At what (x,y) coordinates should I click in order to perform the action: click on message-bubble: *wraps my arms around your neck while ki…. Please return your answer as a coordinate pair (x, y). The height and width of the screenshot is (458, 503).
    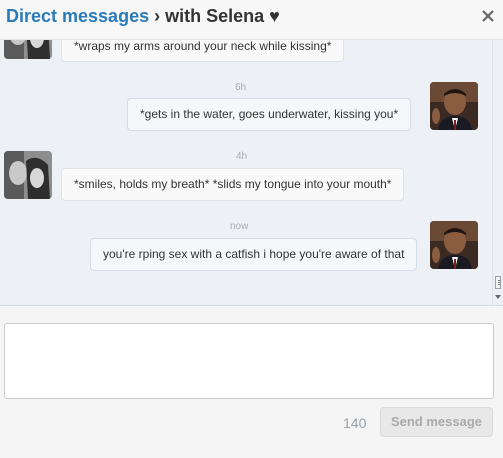
    Looking at the image, I should click on (203, 51).